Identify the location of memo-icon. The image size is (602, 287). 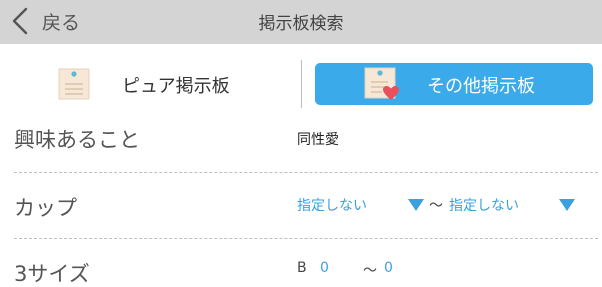
(74, 84).